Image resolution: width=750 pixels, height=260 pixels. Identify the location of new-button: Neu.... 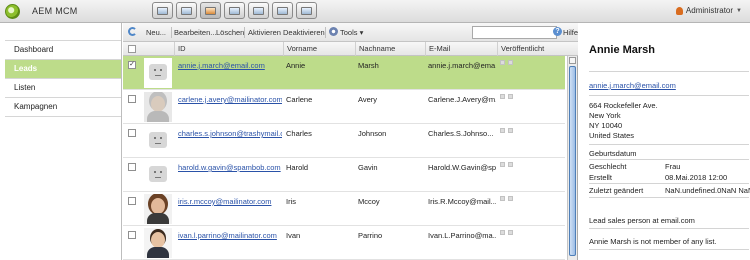
(156, 32).